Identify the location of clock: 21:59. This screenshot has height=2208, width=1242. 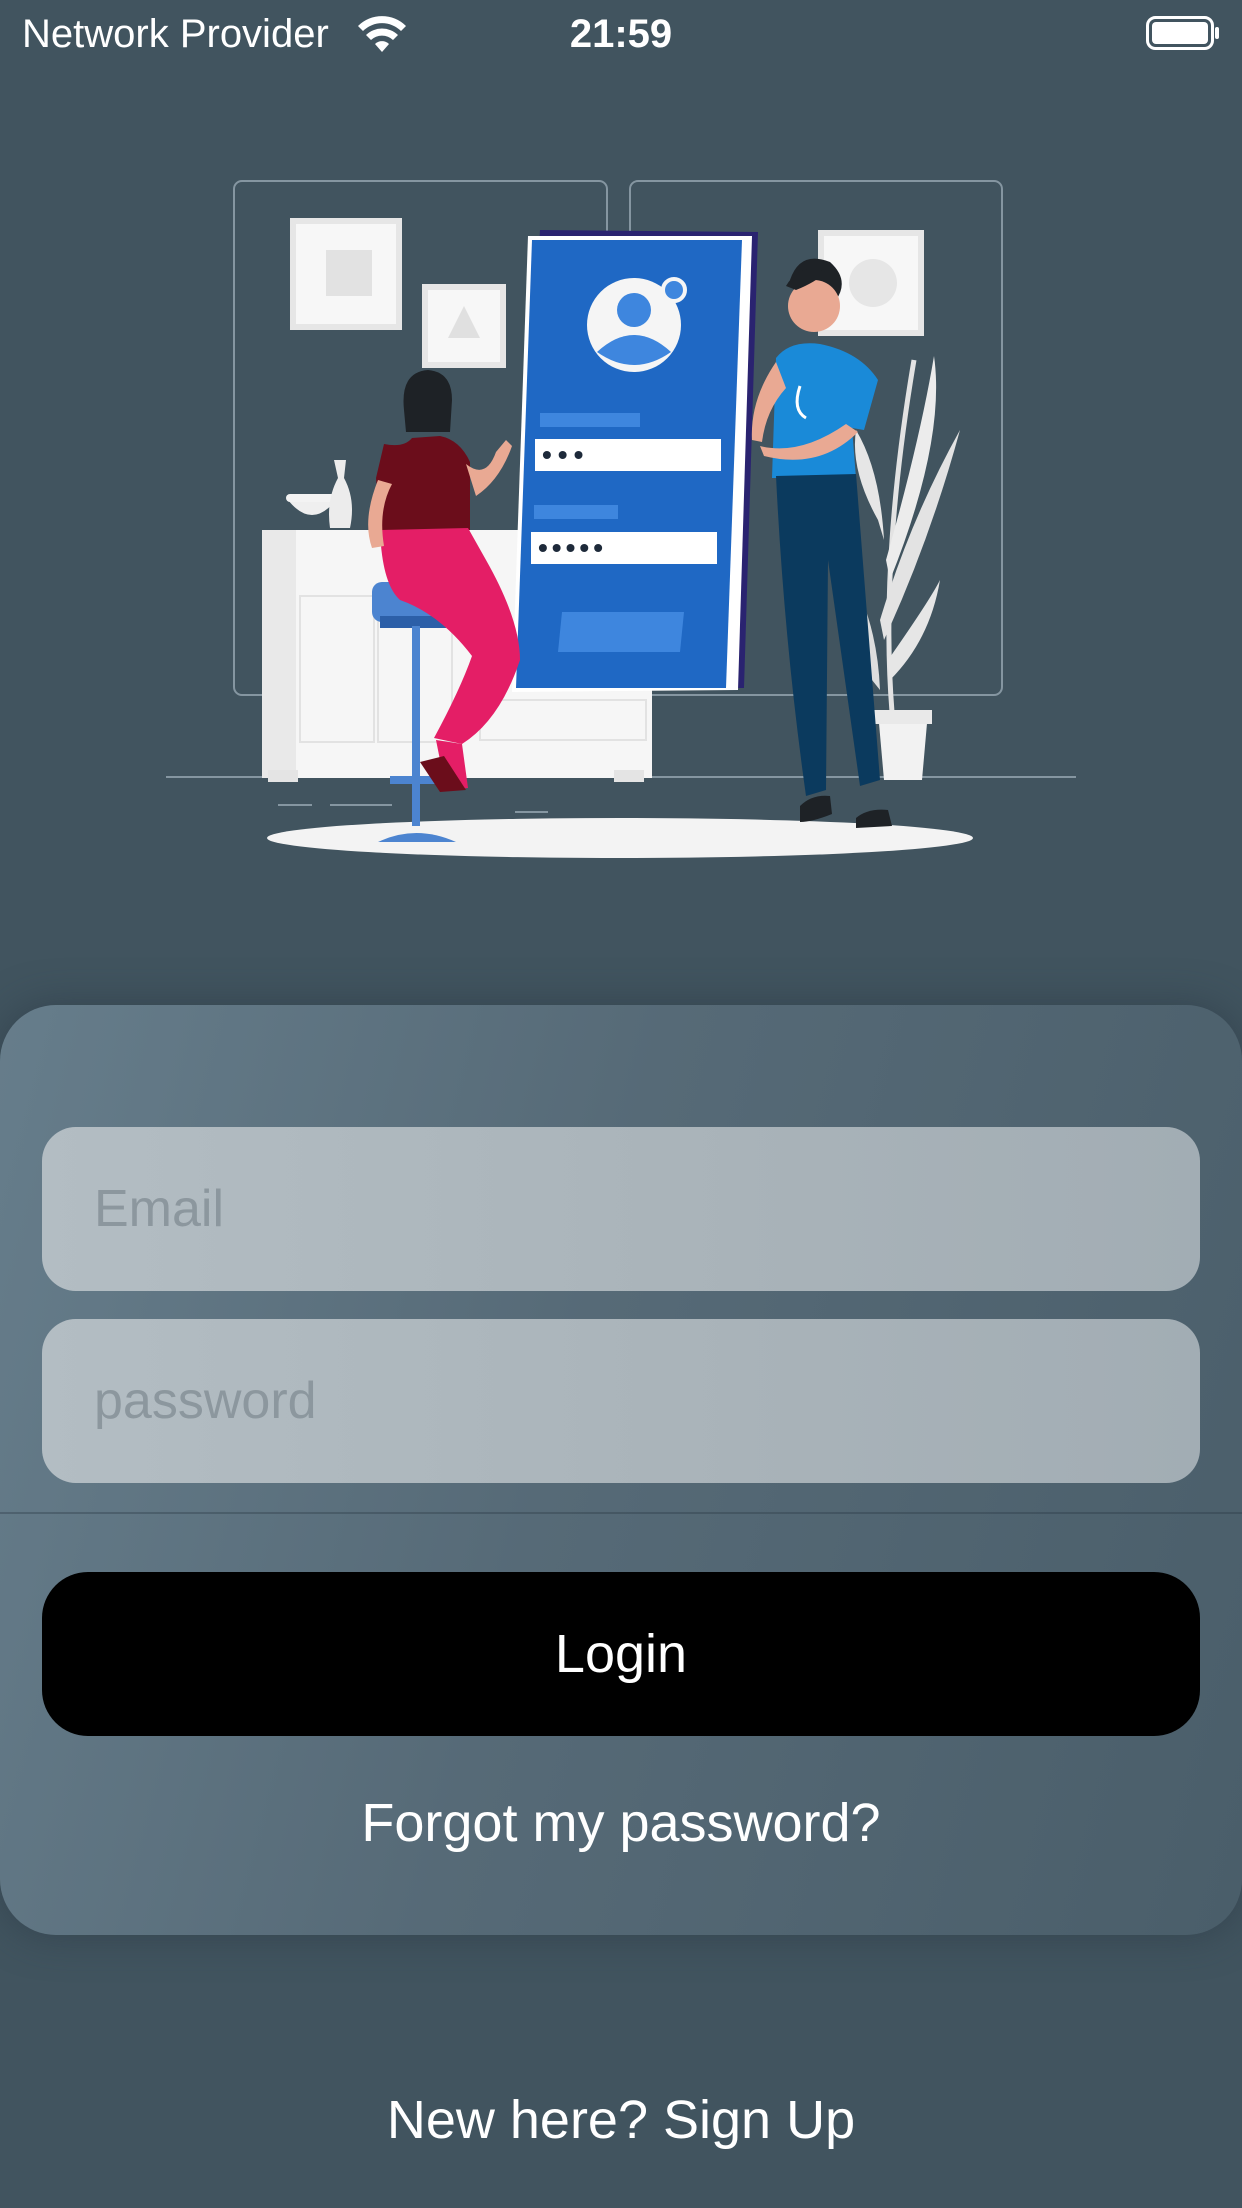
(621, 34).